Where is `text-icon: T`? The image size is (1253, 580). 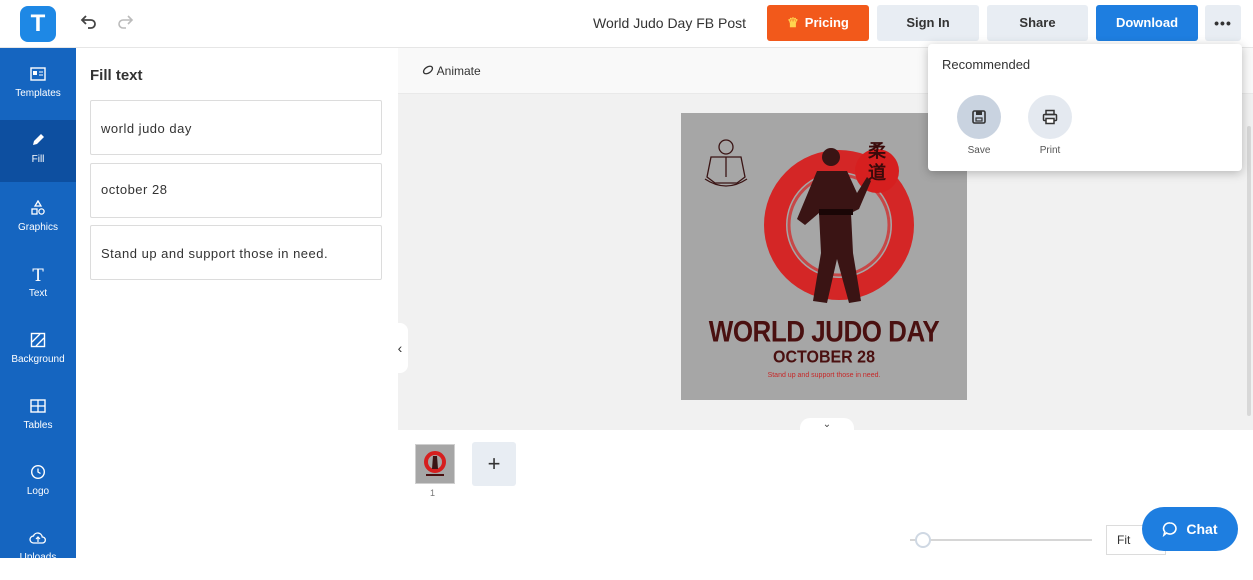
text-icon: T is located at coordinates (38, 276).